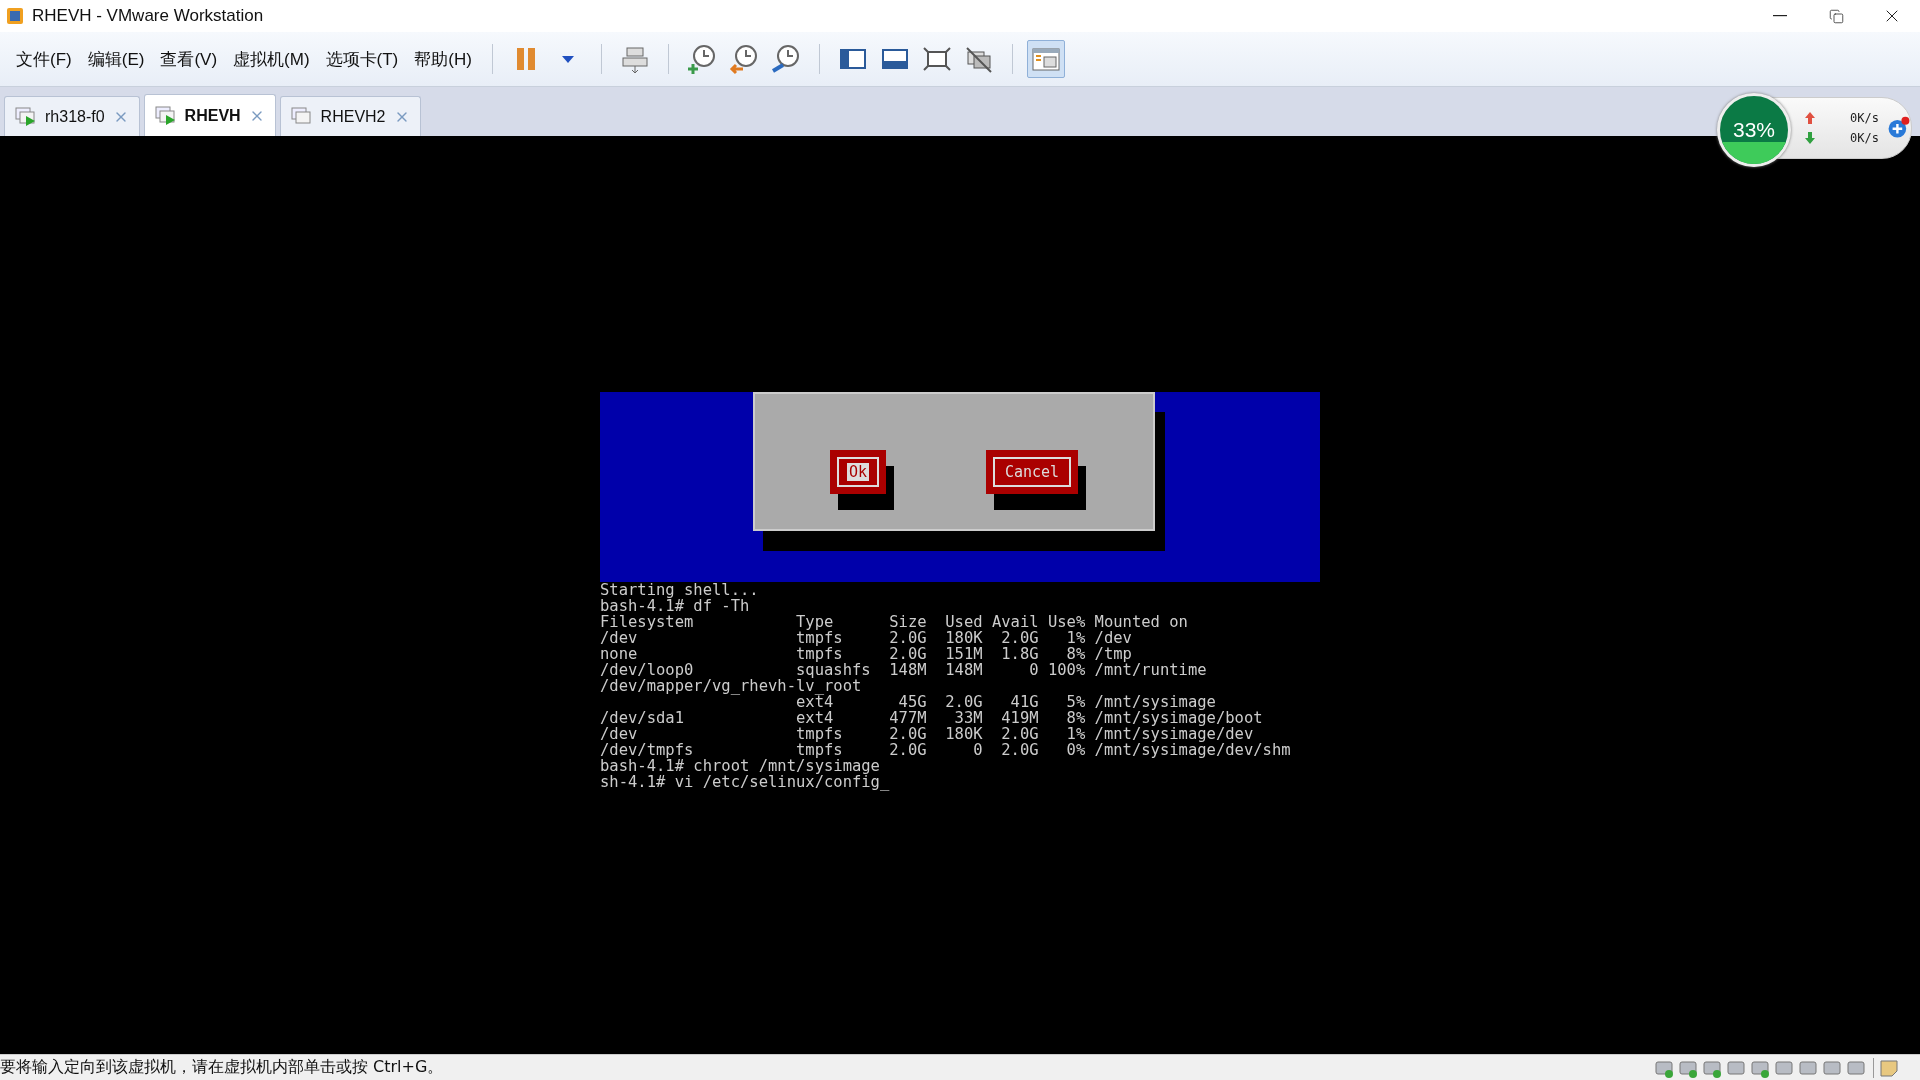  What do you see at coordinates (932, 718) in the screenshot?
I see `terminal-line: /dev/sda1 ext4 477M 33M 419M 8% /mnt/sysimage/boot` at bounding box center [932, 718].